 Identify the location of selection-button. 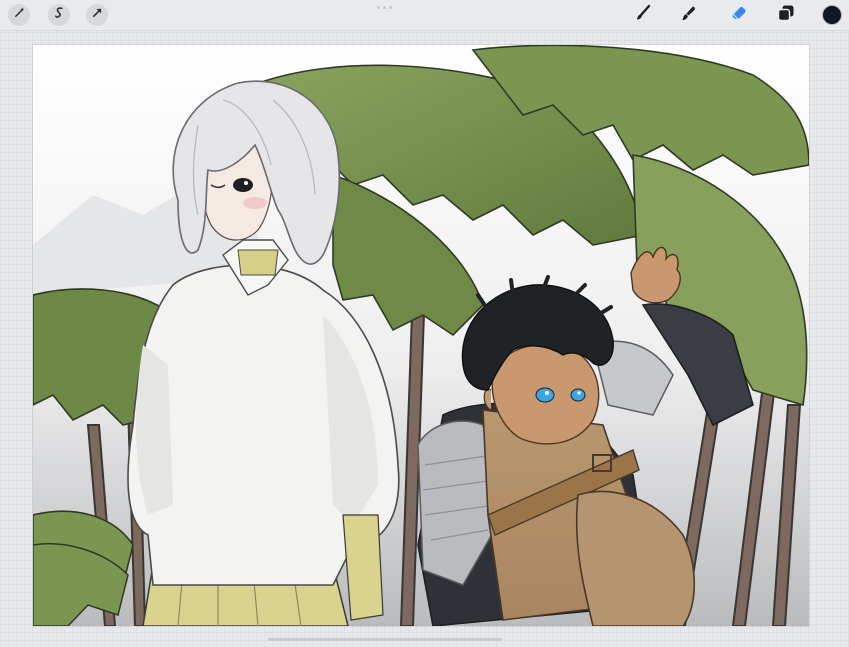
(59, 15).